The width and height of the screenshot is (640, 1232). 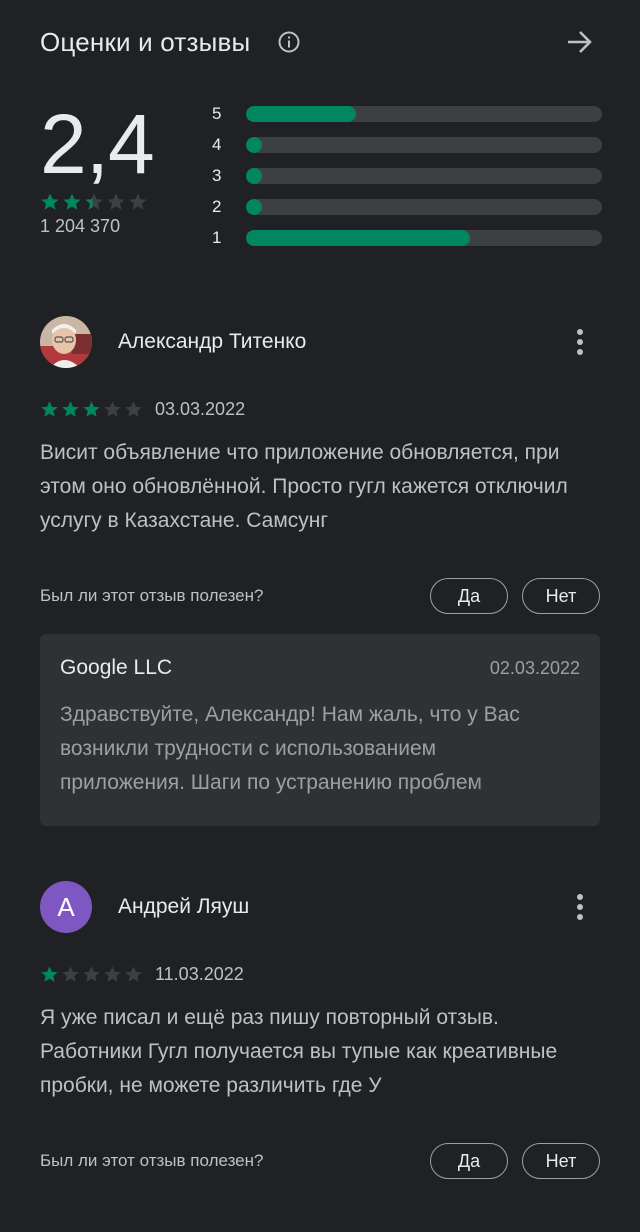 What do you see at coordinates (217, 144) in the screenshot?
I see `histogram-label: 4` at bounding box center [217, 144].